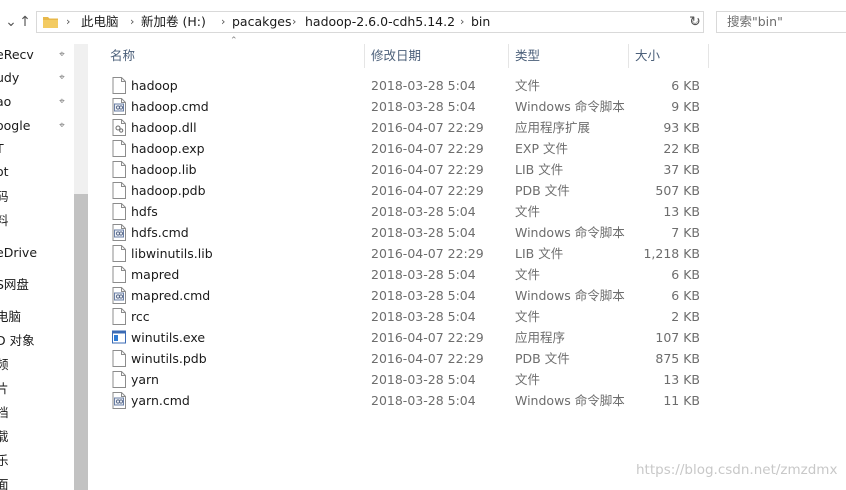 Image resolution: width=846 pixels, height=490 pixels. What do you see at coordinates (695, 22) in the screenshot?
I see `refresh-icon: ↻` at bounding box center [695, 22].